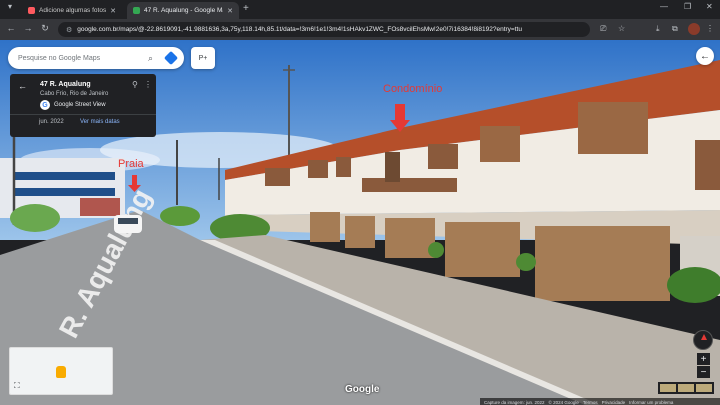  Describe the element at coordinates (709, 6) in the screenshot. I see `close-window-icon: ✕` at that location.